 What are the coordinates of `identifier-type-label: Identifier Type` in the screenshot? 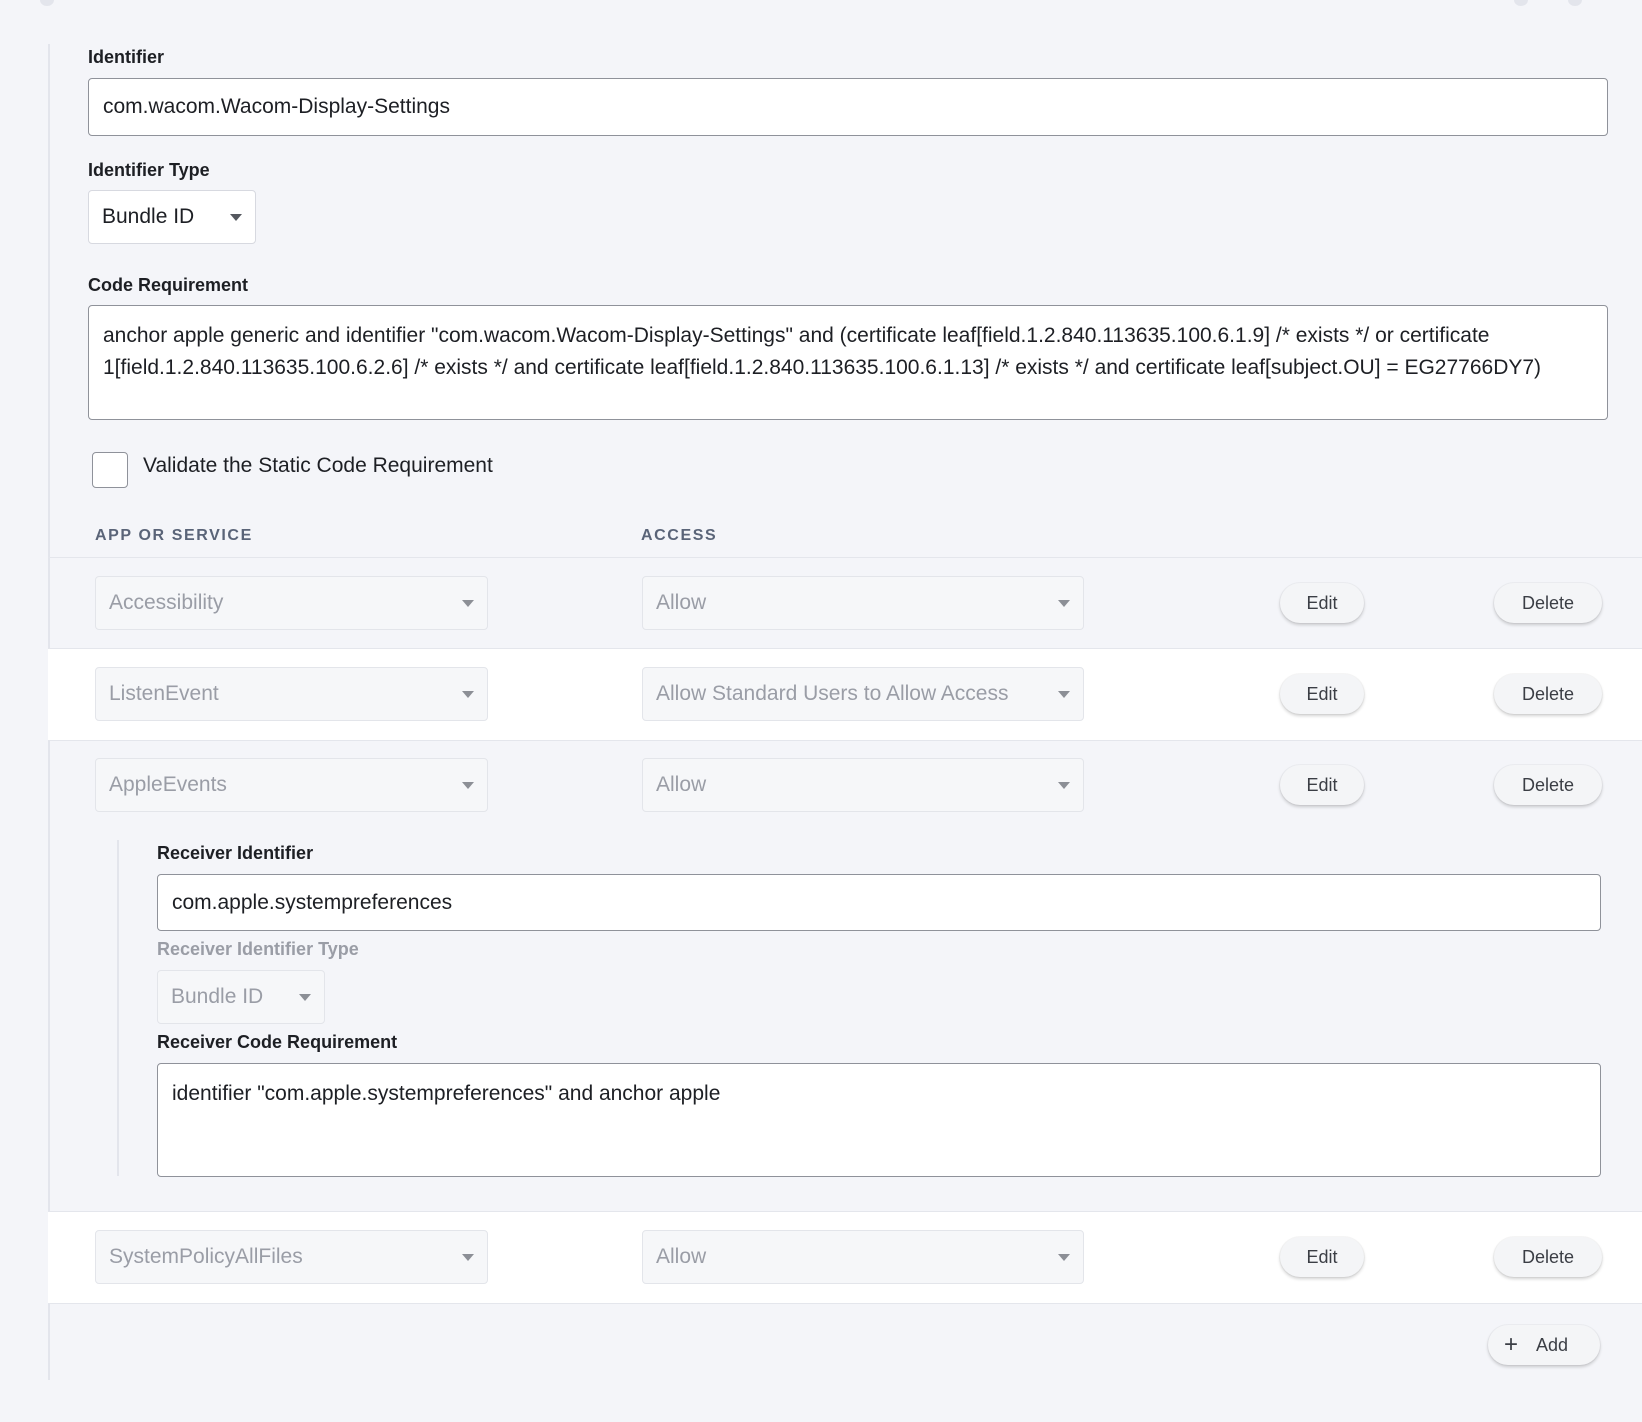 It's located at (149, 170).